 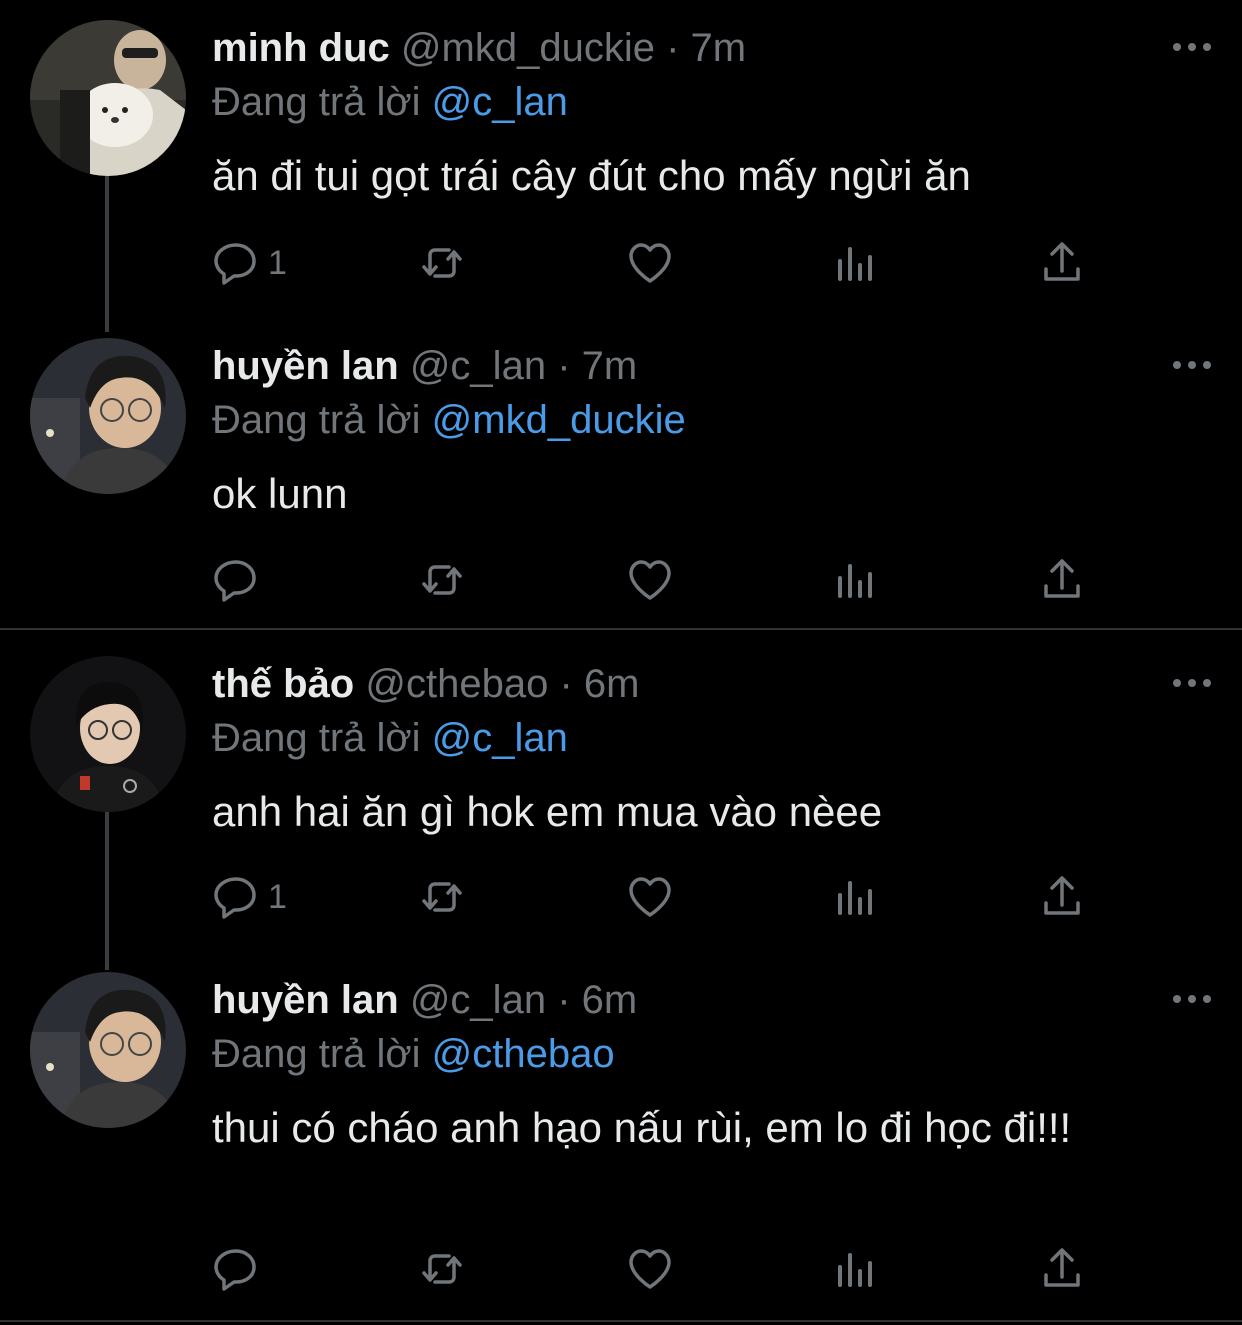 What do you see at coordinates (547, 811) in the screenshot?
I see `tweet-text: anh hai ăn gì hok em mua vào nèee` at bounding box center [547, 811].